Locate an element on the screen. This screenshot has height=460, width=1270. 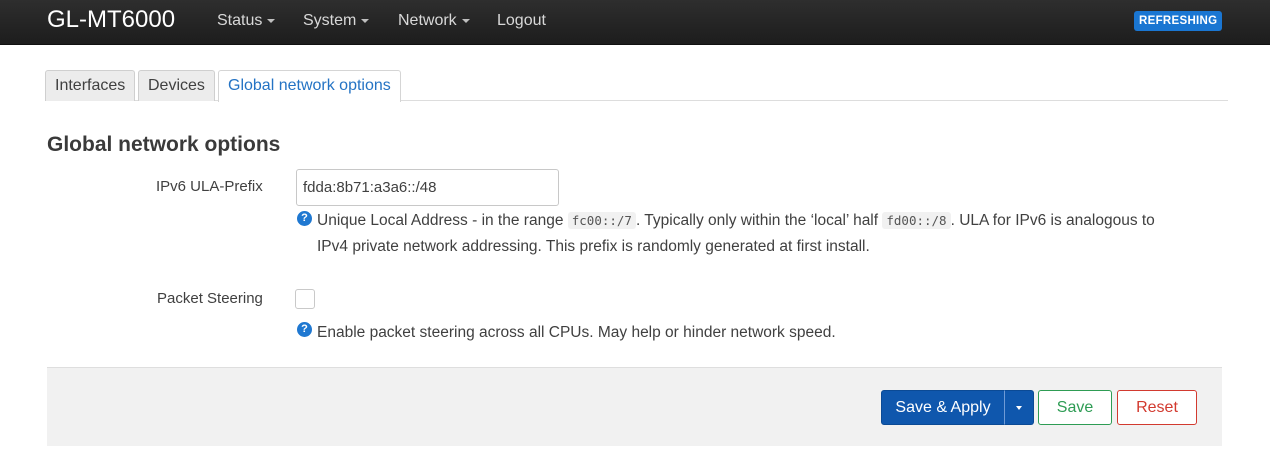
ula-help-code-2: fd00::/8 is located at coordinates (916, 220).